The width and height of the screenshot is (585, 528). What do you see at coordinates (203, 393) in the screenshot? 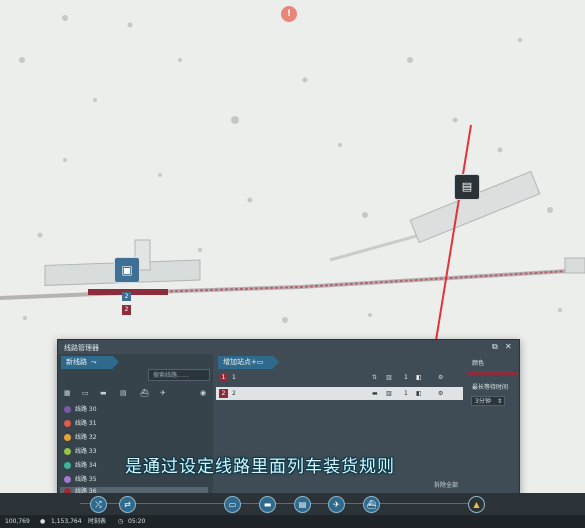
I see `eye-icon: ◉` at bounding box center [203, 393].